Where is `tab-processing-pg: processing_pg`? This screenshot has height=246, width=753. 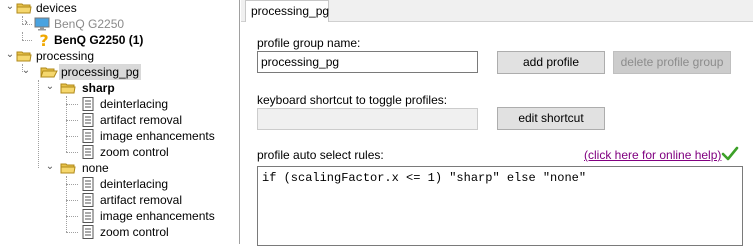
tab-processing-pg: processing_pg is located at coordinates (287, 11).